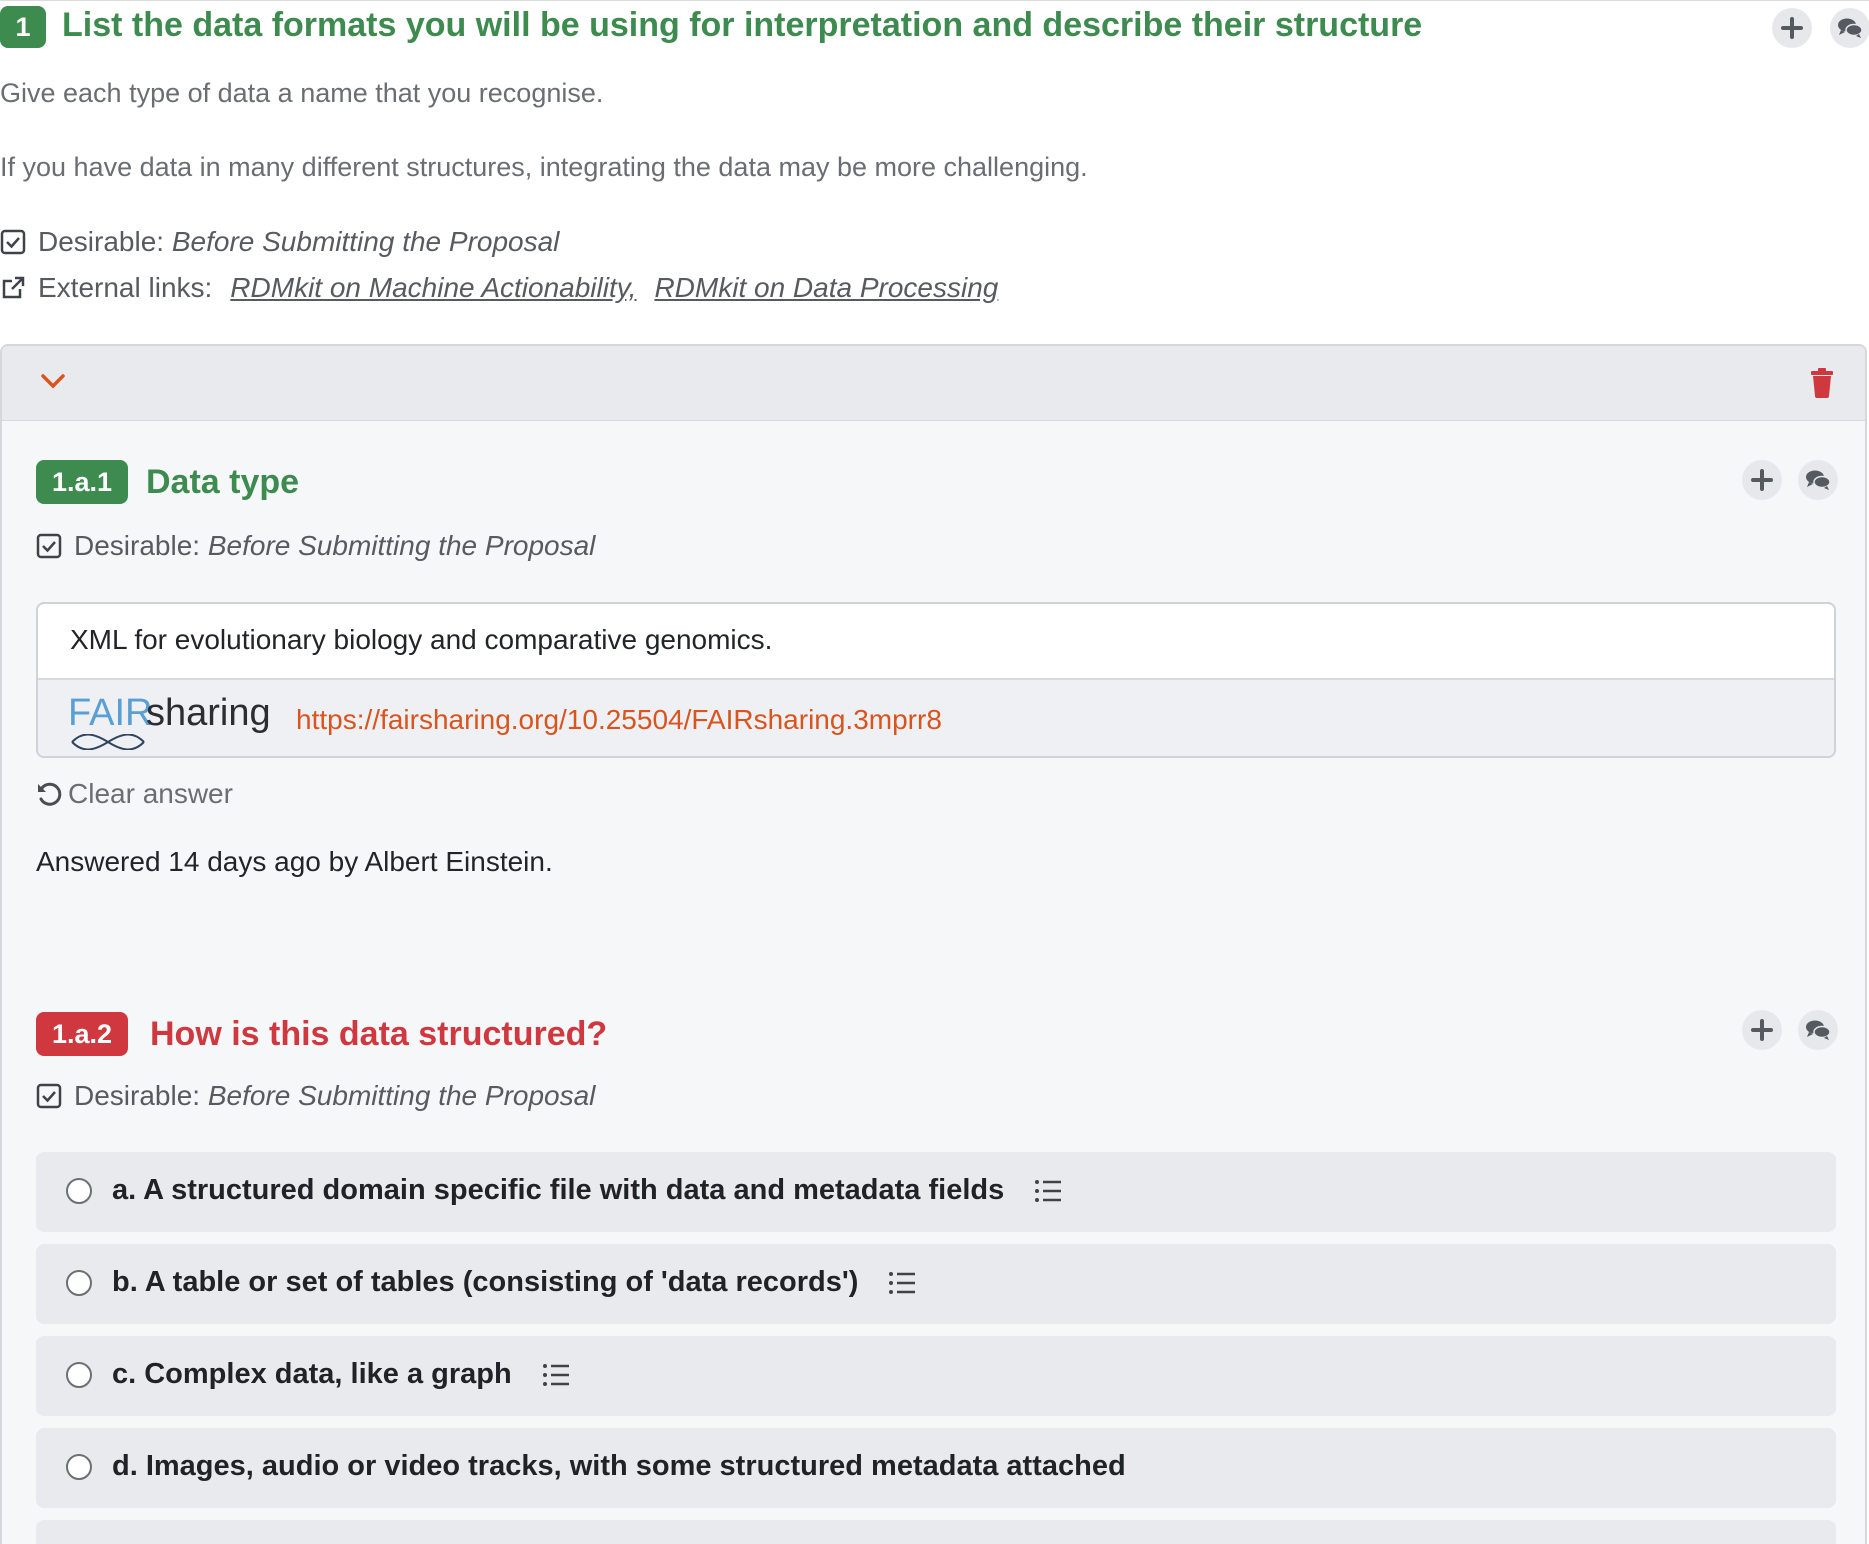  What do you see at coordinates (50, 794) in the screenshot?
I see `undo-icon` at bounding box center [50, 794].